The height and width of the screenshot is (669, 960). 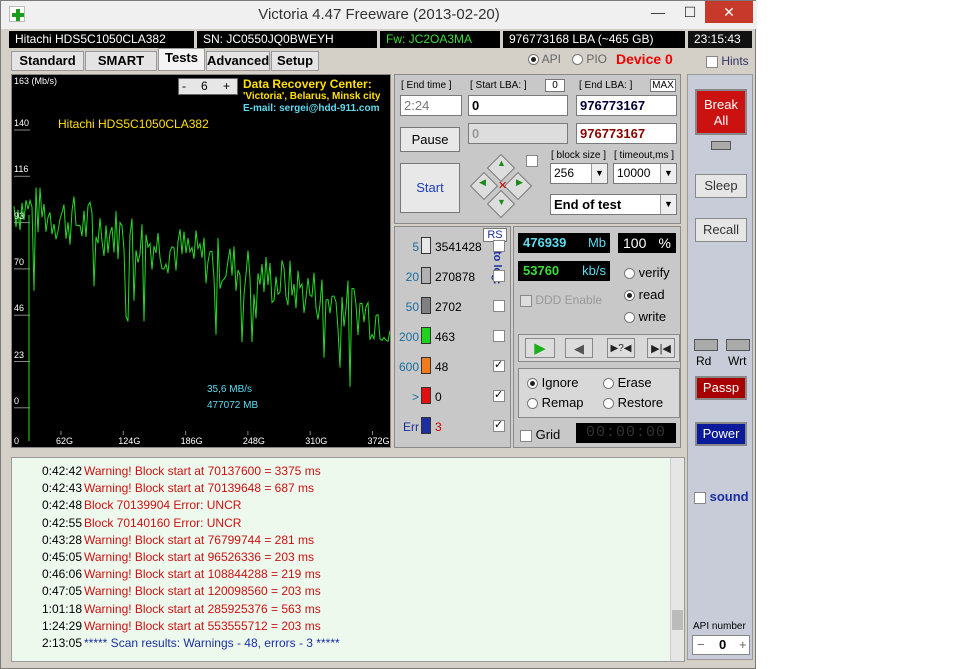 What do you see at coordinates (501, 202) in the screenshot?
I see `down-arrow-icon: ▼` at bounding box center [501, 202].